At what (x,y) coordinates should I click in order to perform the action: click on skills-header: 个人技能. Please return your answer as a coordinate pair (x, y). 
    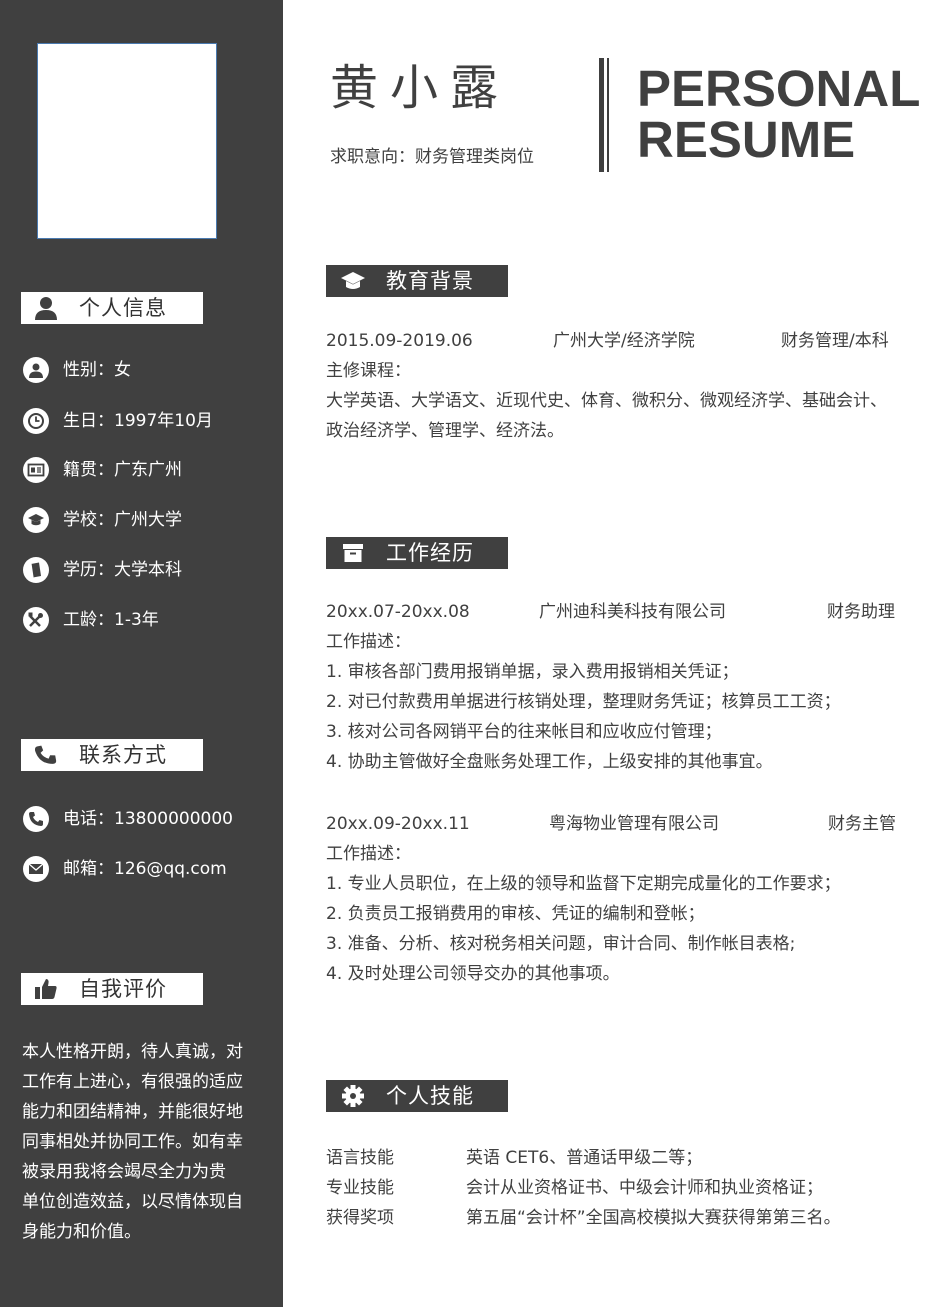
    Looking at the image, I should click on (417, 1096).